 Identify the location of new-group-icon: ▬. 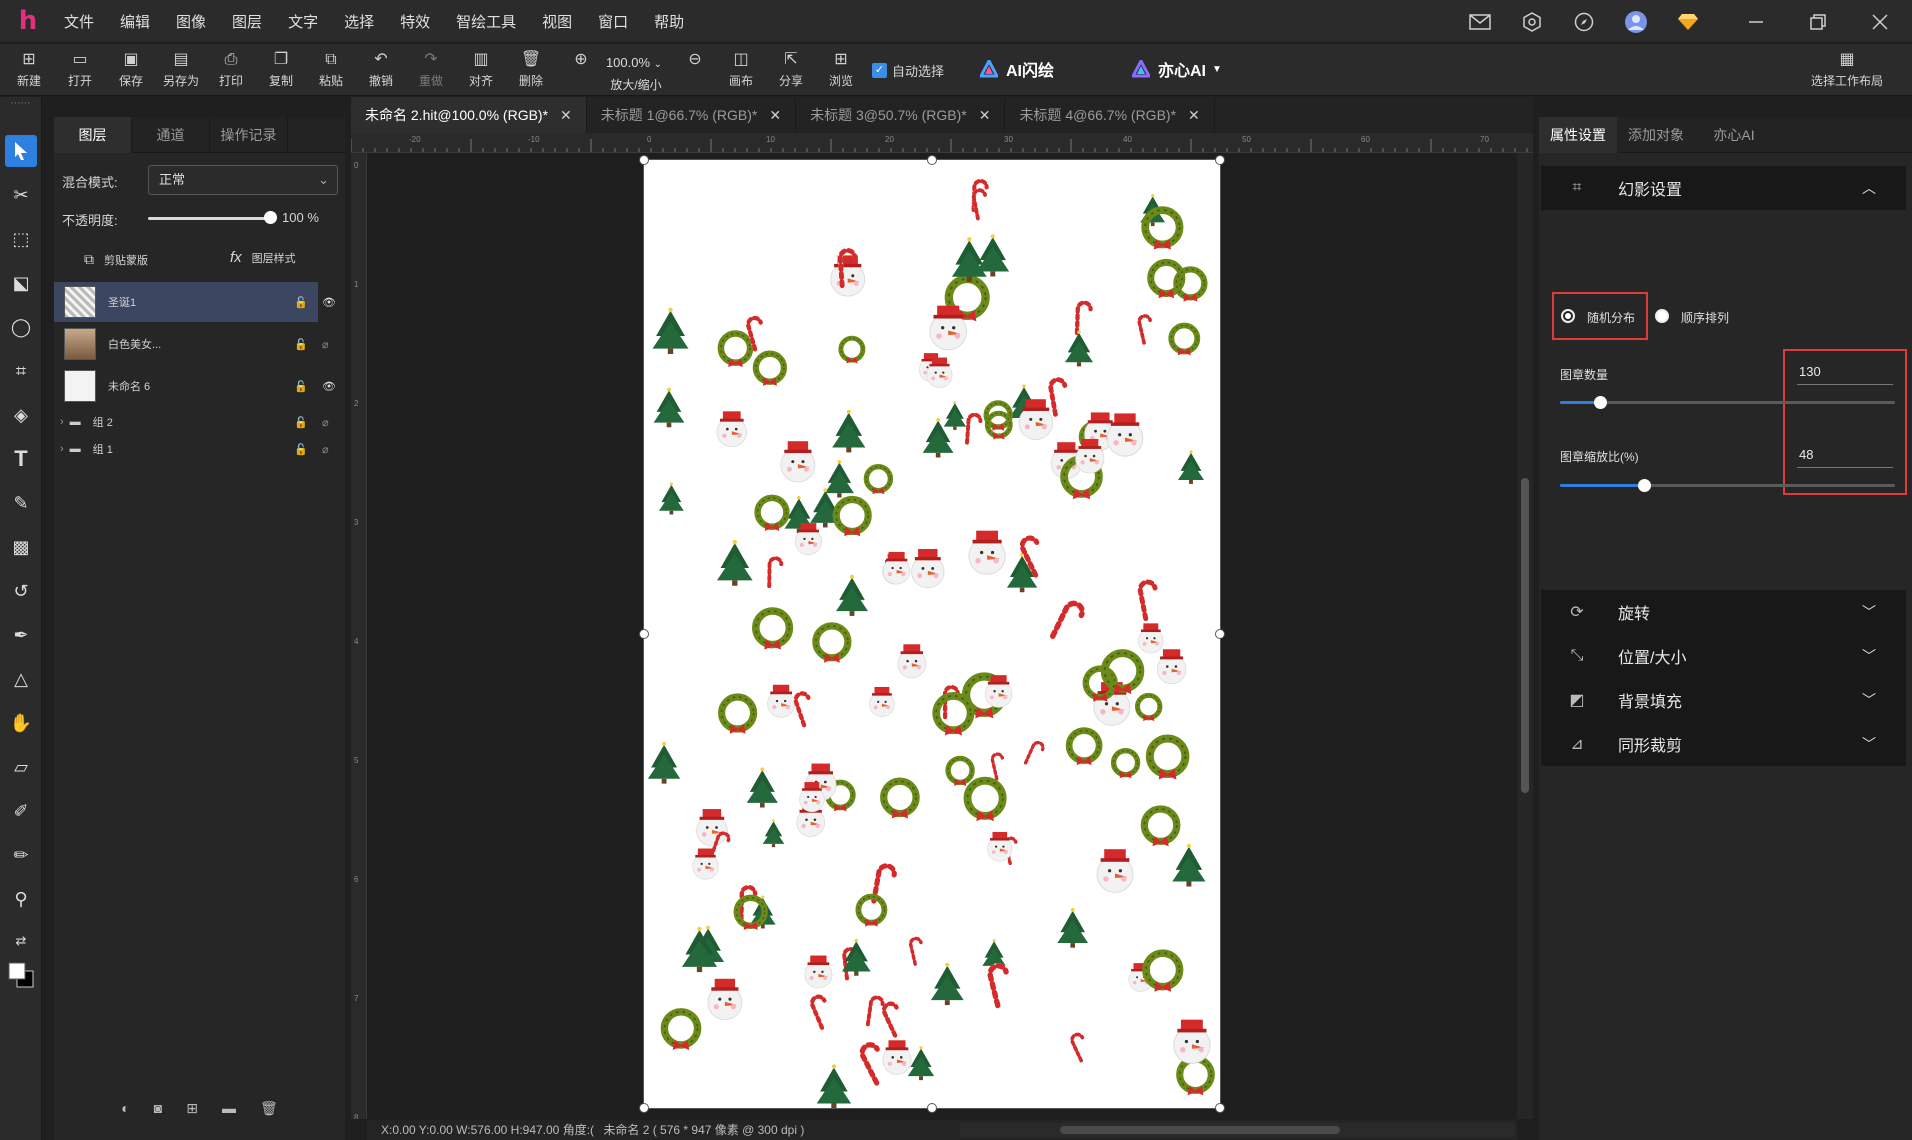
(229, 1108).